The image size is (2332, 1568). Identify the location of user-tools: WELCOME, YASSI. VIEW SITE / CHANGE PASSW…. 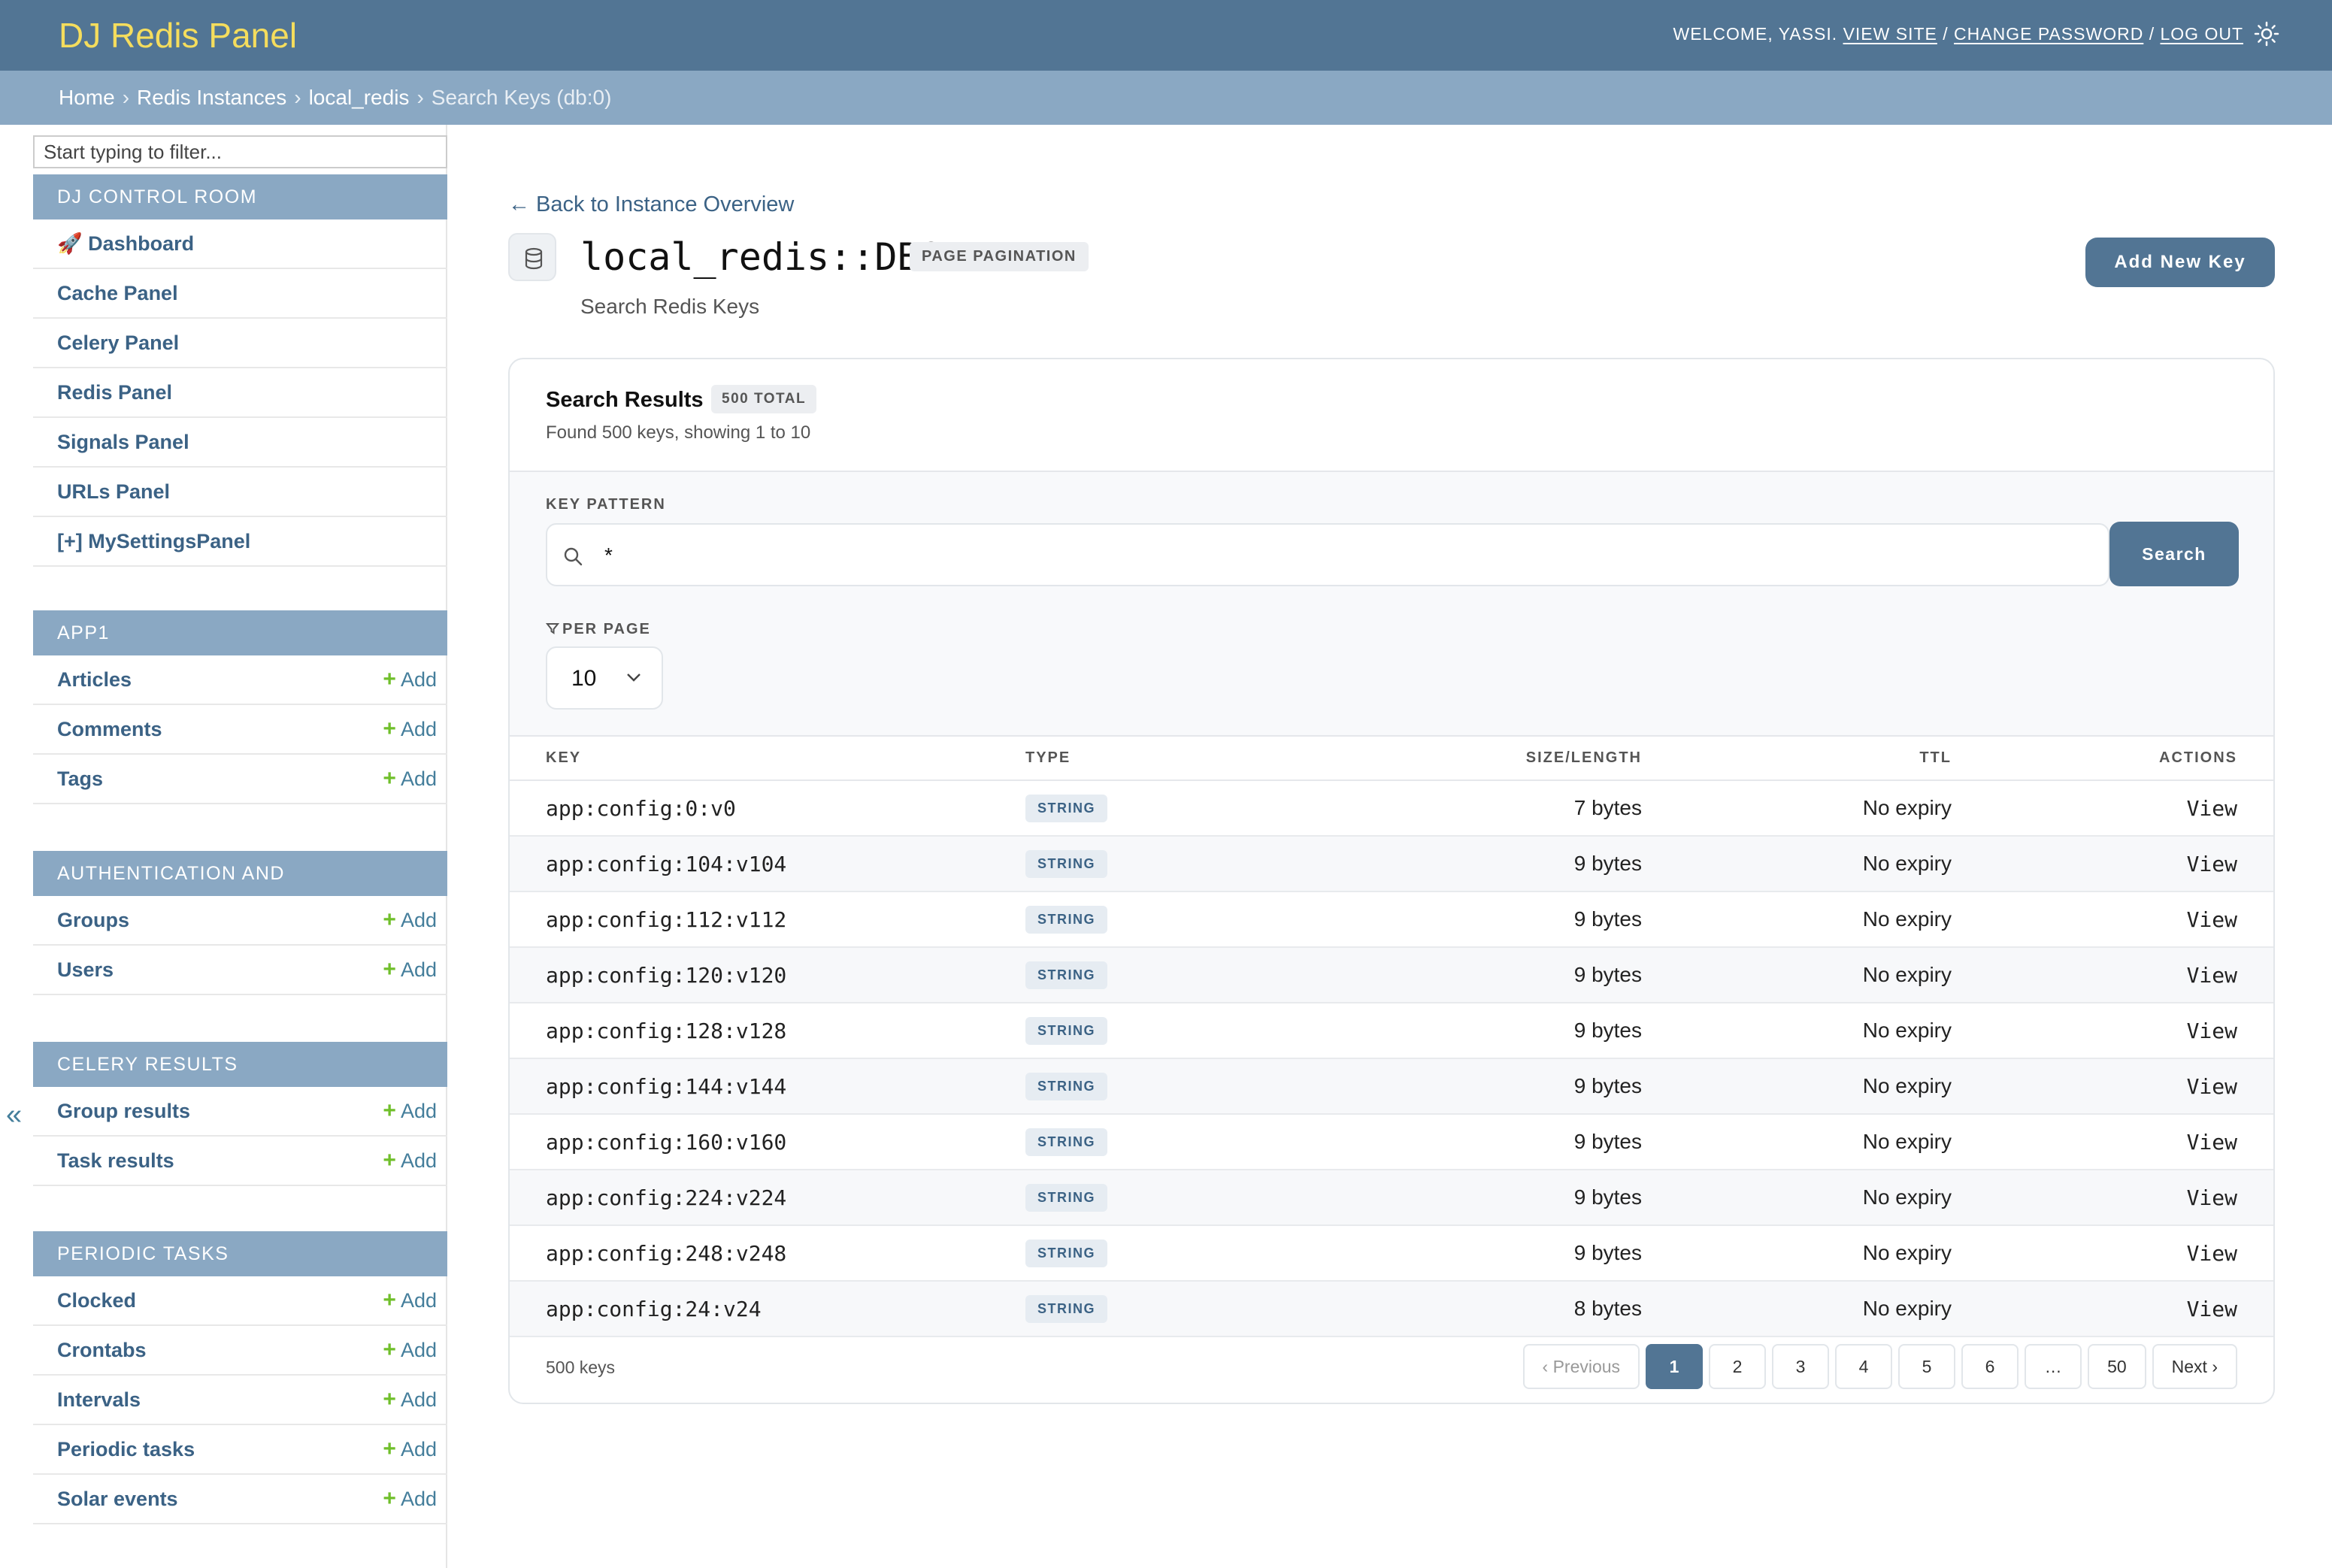
(1958, 34).